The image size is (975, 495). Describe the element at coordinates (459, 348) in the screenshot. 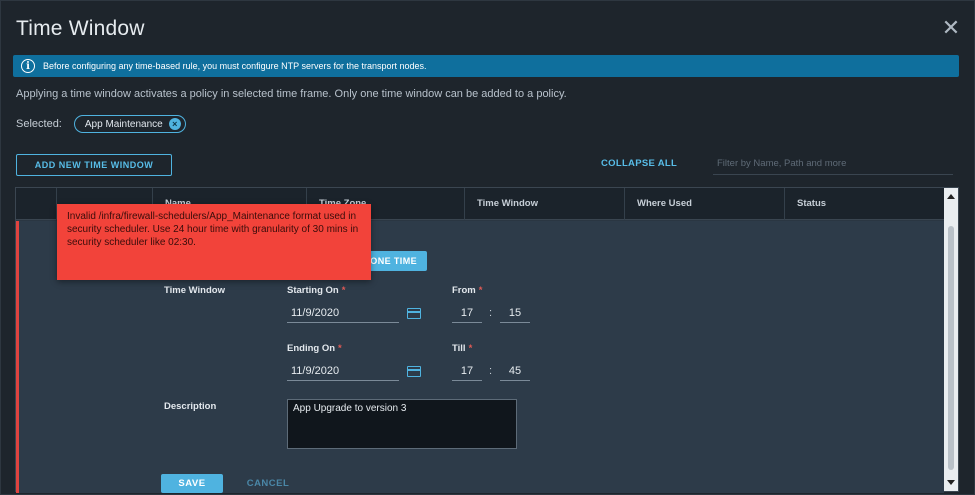

I see `till-label-text: Till` at that location.